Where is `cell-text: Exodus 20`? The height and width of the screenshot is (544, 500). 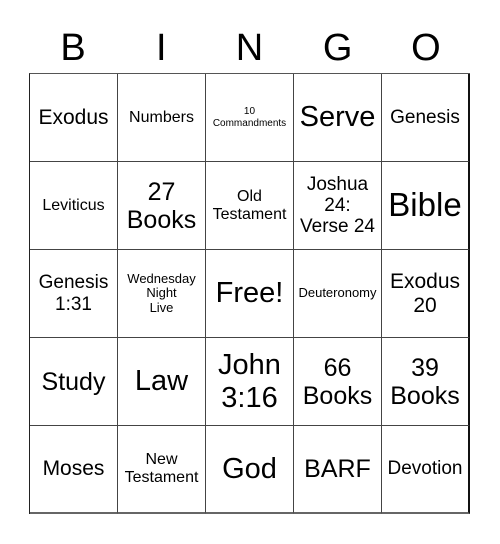
cell-text: Exodus 20 is located at coordinates (425, 293).